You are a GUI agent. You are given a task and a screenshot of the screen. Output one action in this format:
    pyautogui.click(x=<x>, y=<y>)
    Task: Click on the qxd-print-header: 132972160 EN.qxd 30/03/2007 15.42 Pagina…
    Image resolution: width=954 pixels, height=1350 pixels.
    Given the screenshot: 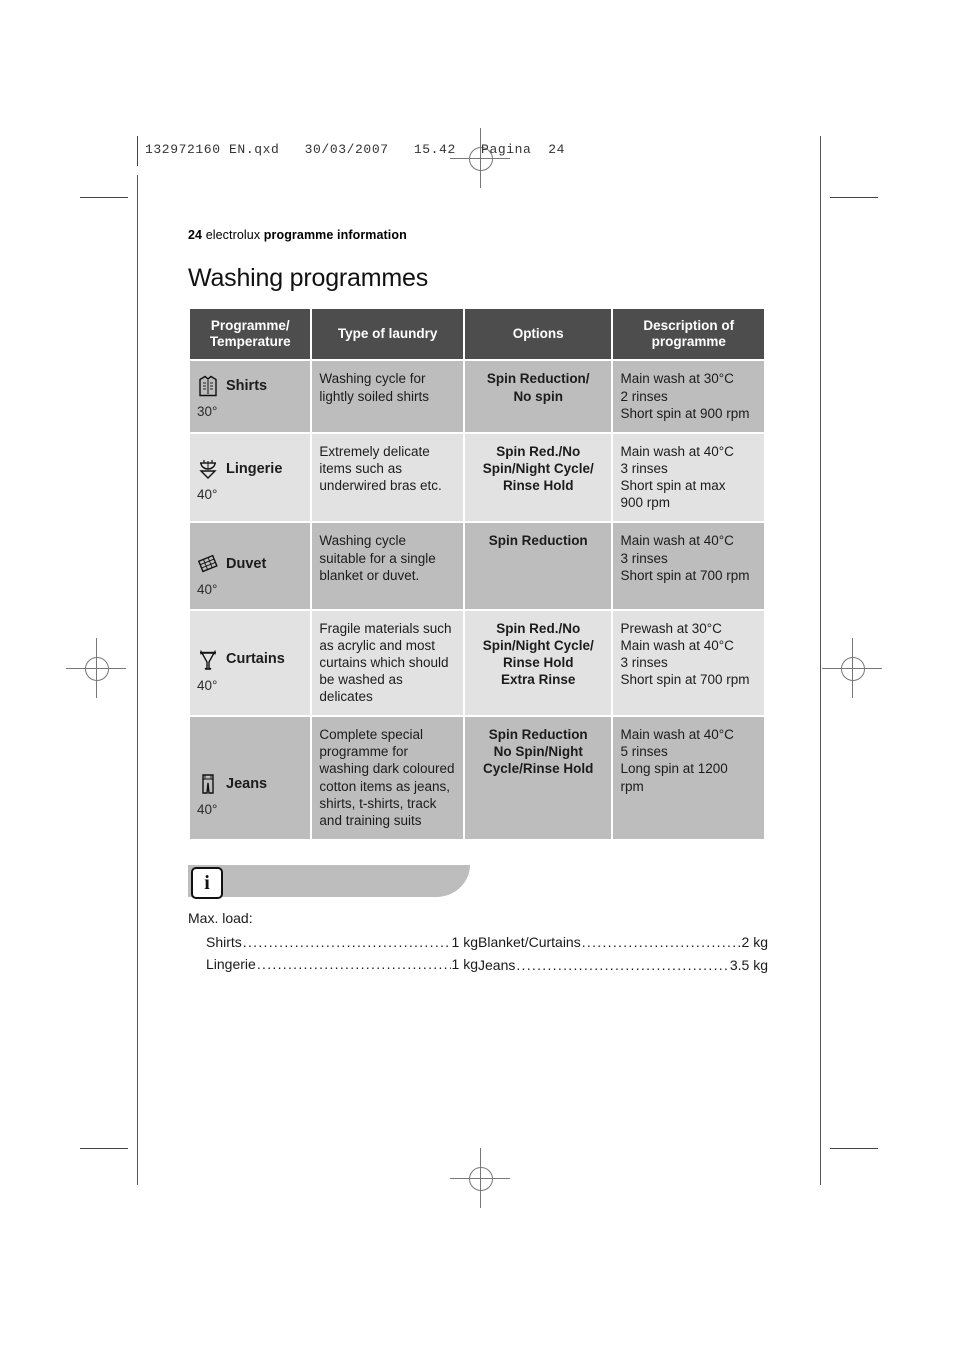 What is the action you would take?
    pyautogui.click(x=355, y=149)
    